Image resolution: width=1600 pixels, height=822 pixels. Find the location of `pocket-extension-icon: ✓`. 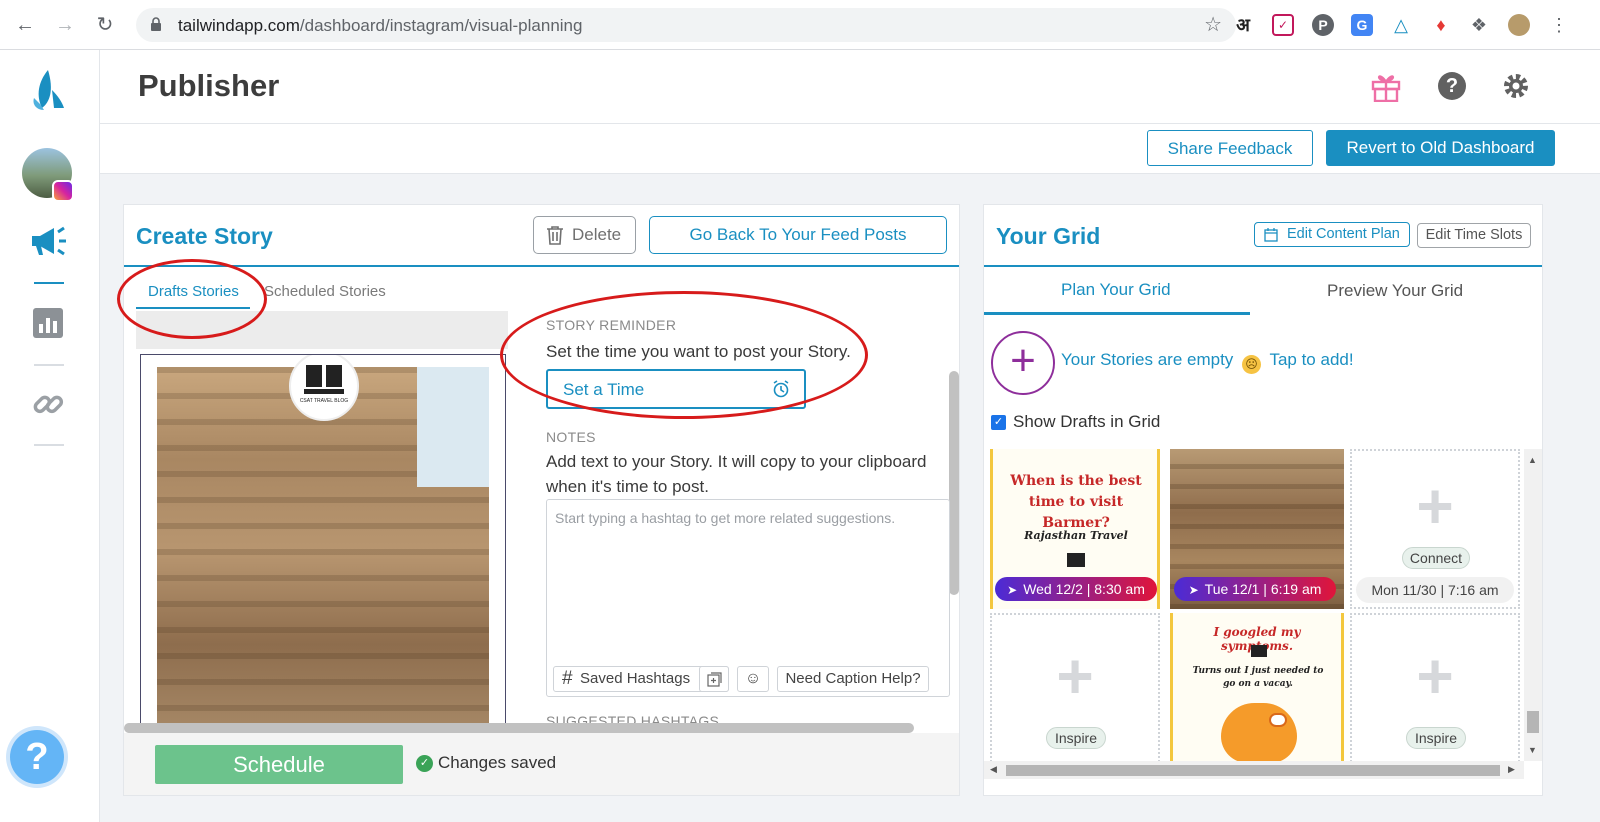

pocket-extension-icon: ✓ is located at coordinates (1283, 25).